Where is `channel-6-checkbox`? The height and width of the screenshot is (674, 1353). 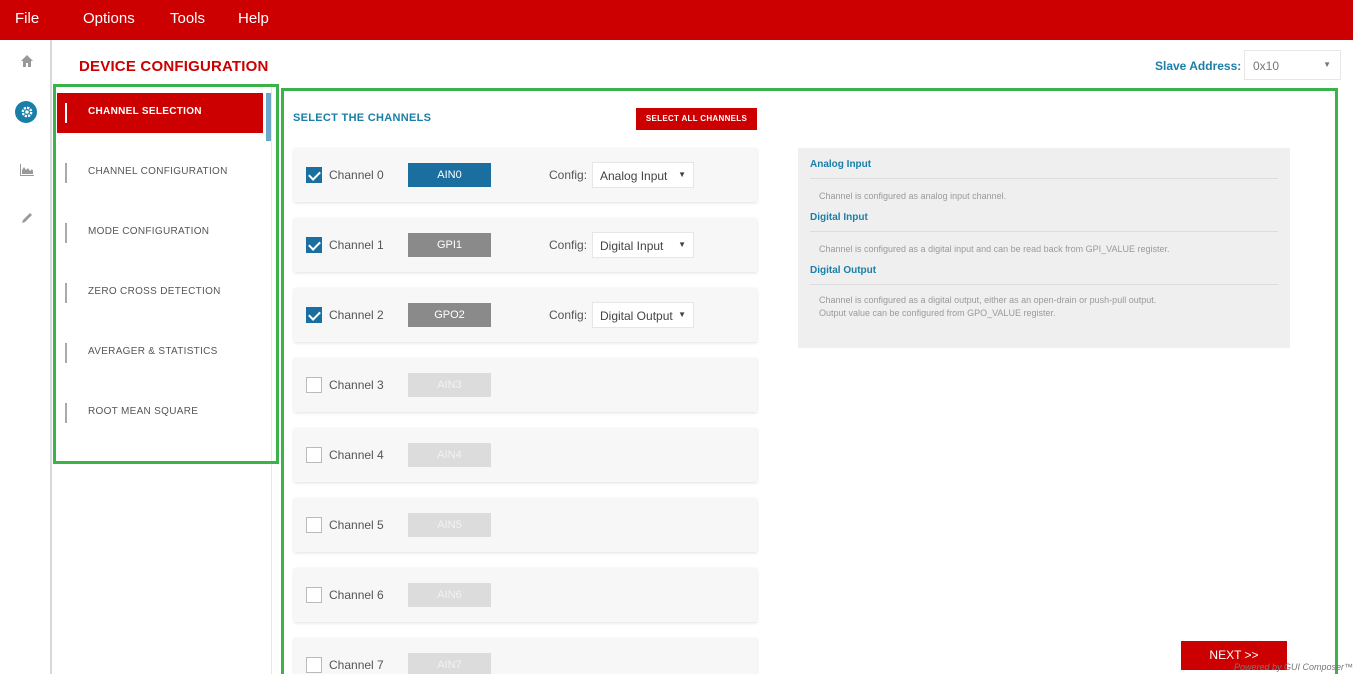
channel-6-checkbox is located at coordinates (314, 595).